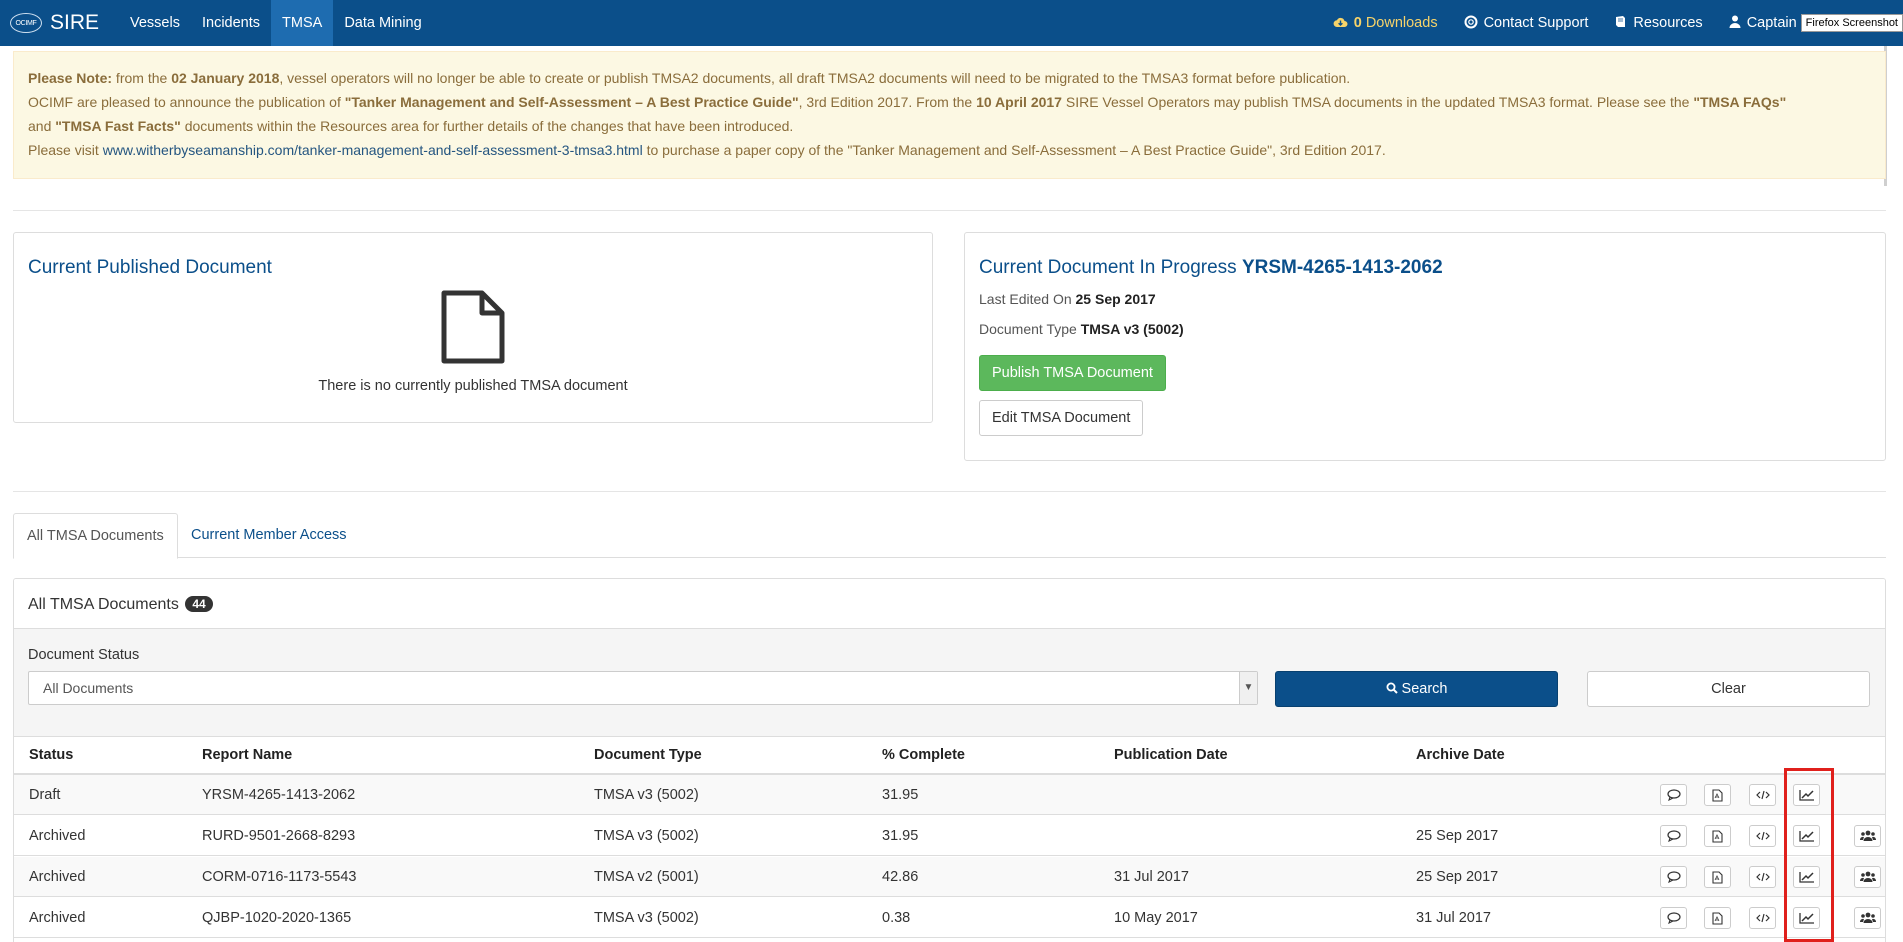 This screenshot has height=942, width=1903. What do you see at coordinates (279, 877) in the screenshot?
I see `cell-report-name: CORM-0716-1173-5543` at bounding box center [279, 877].